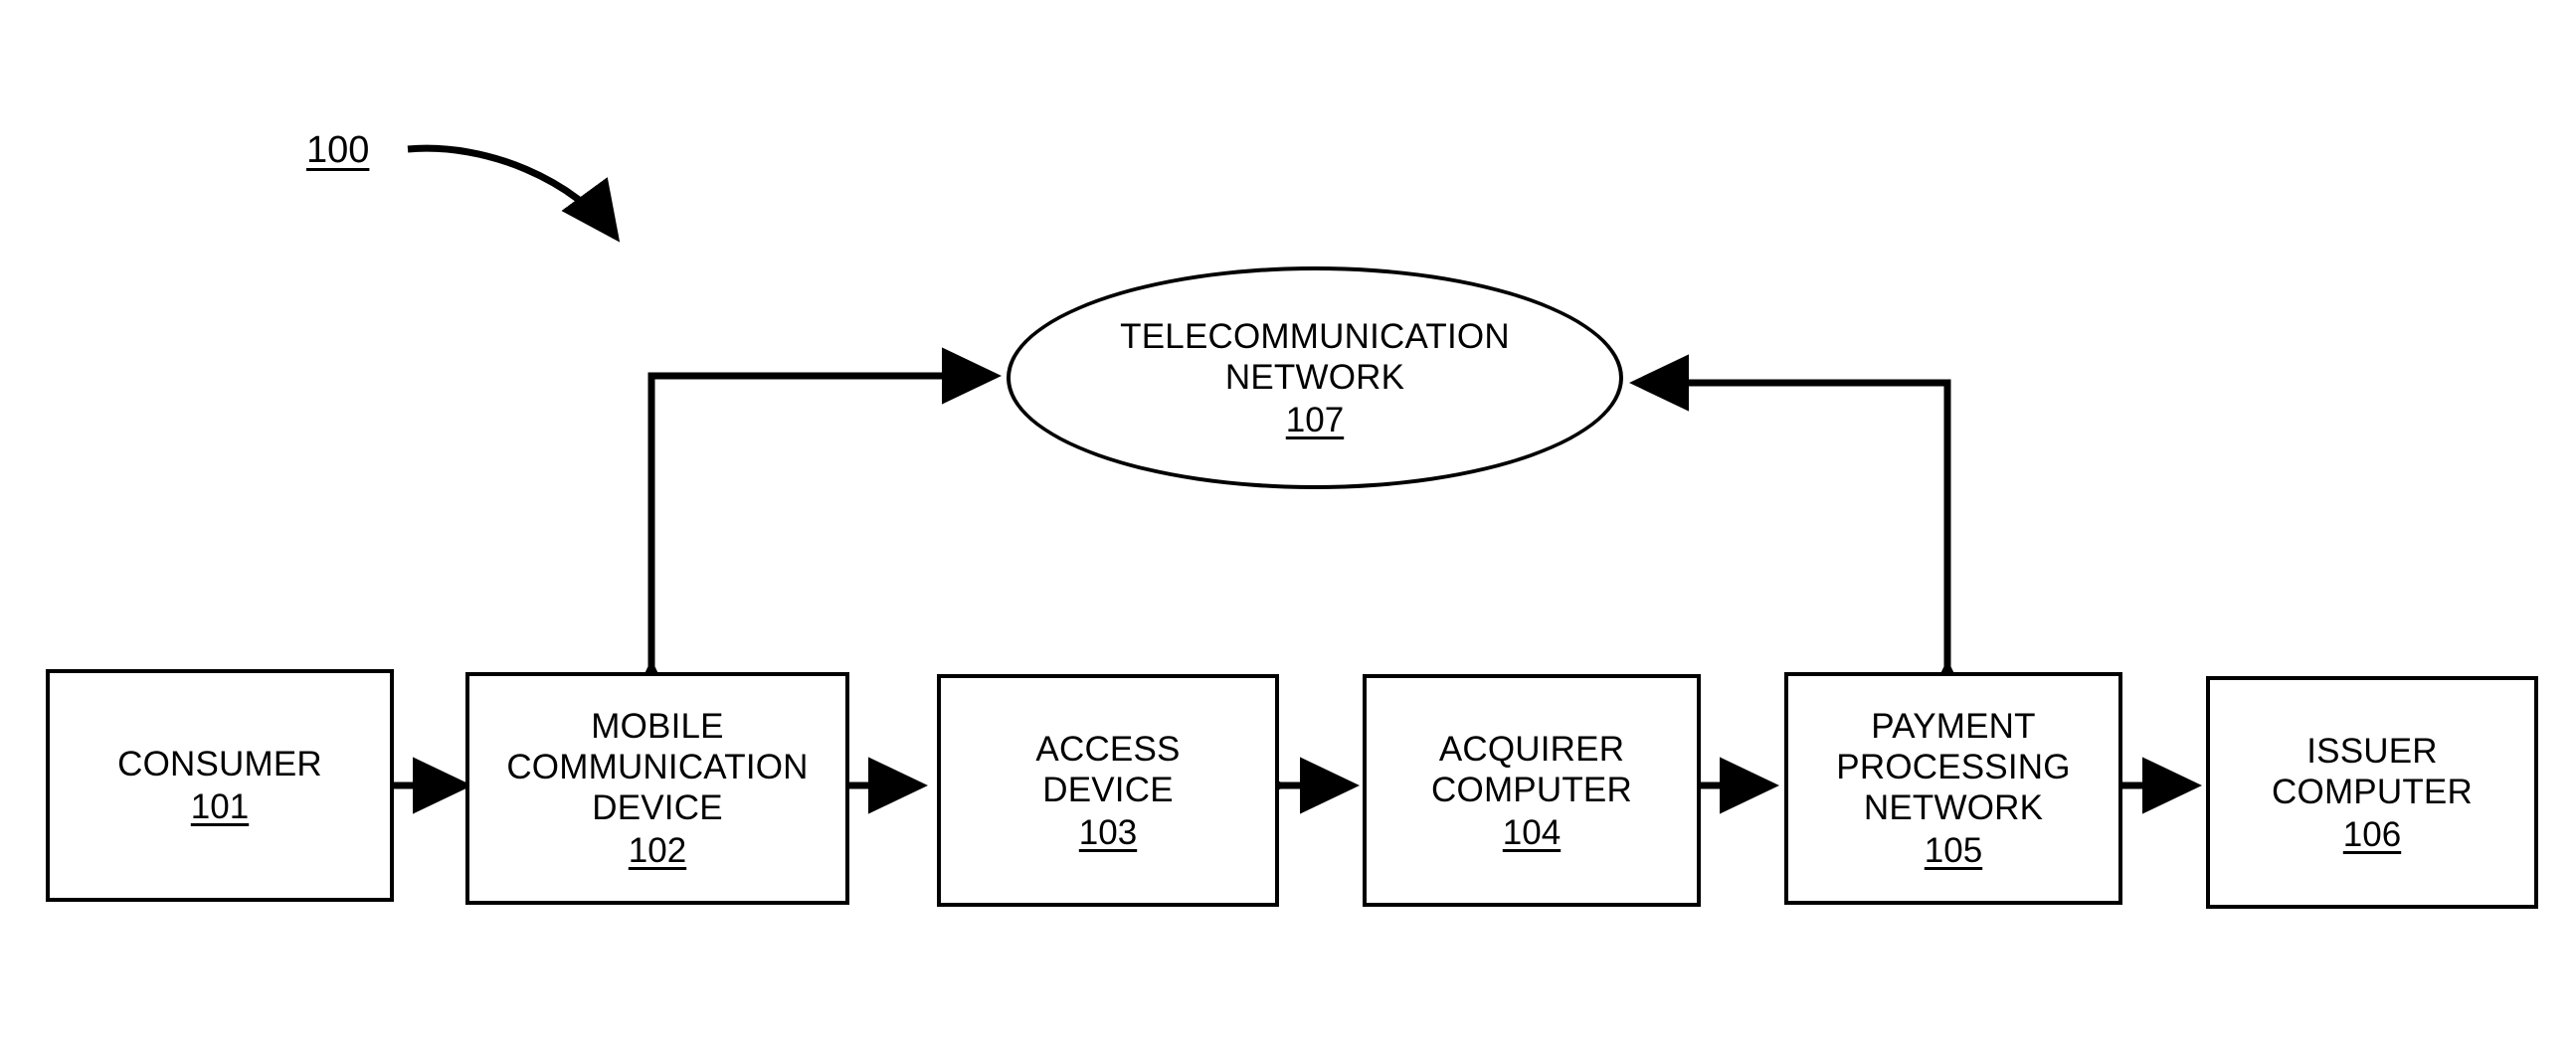 The height and width of the screenshot is (1041, 2576). What do you see at coordinates (220, 807) in the screenshot?
I see `node-reference-numeral: 101` at bounding box center [220, 807].